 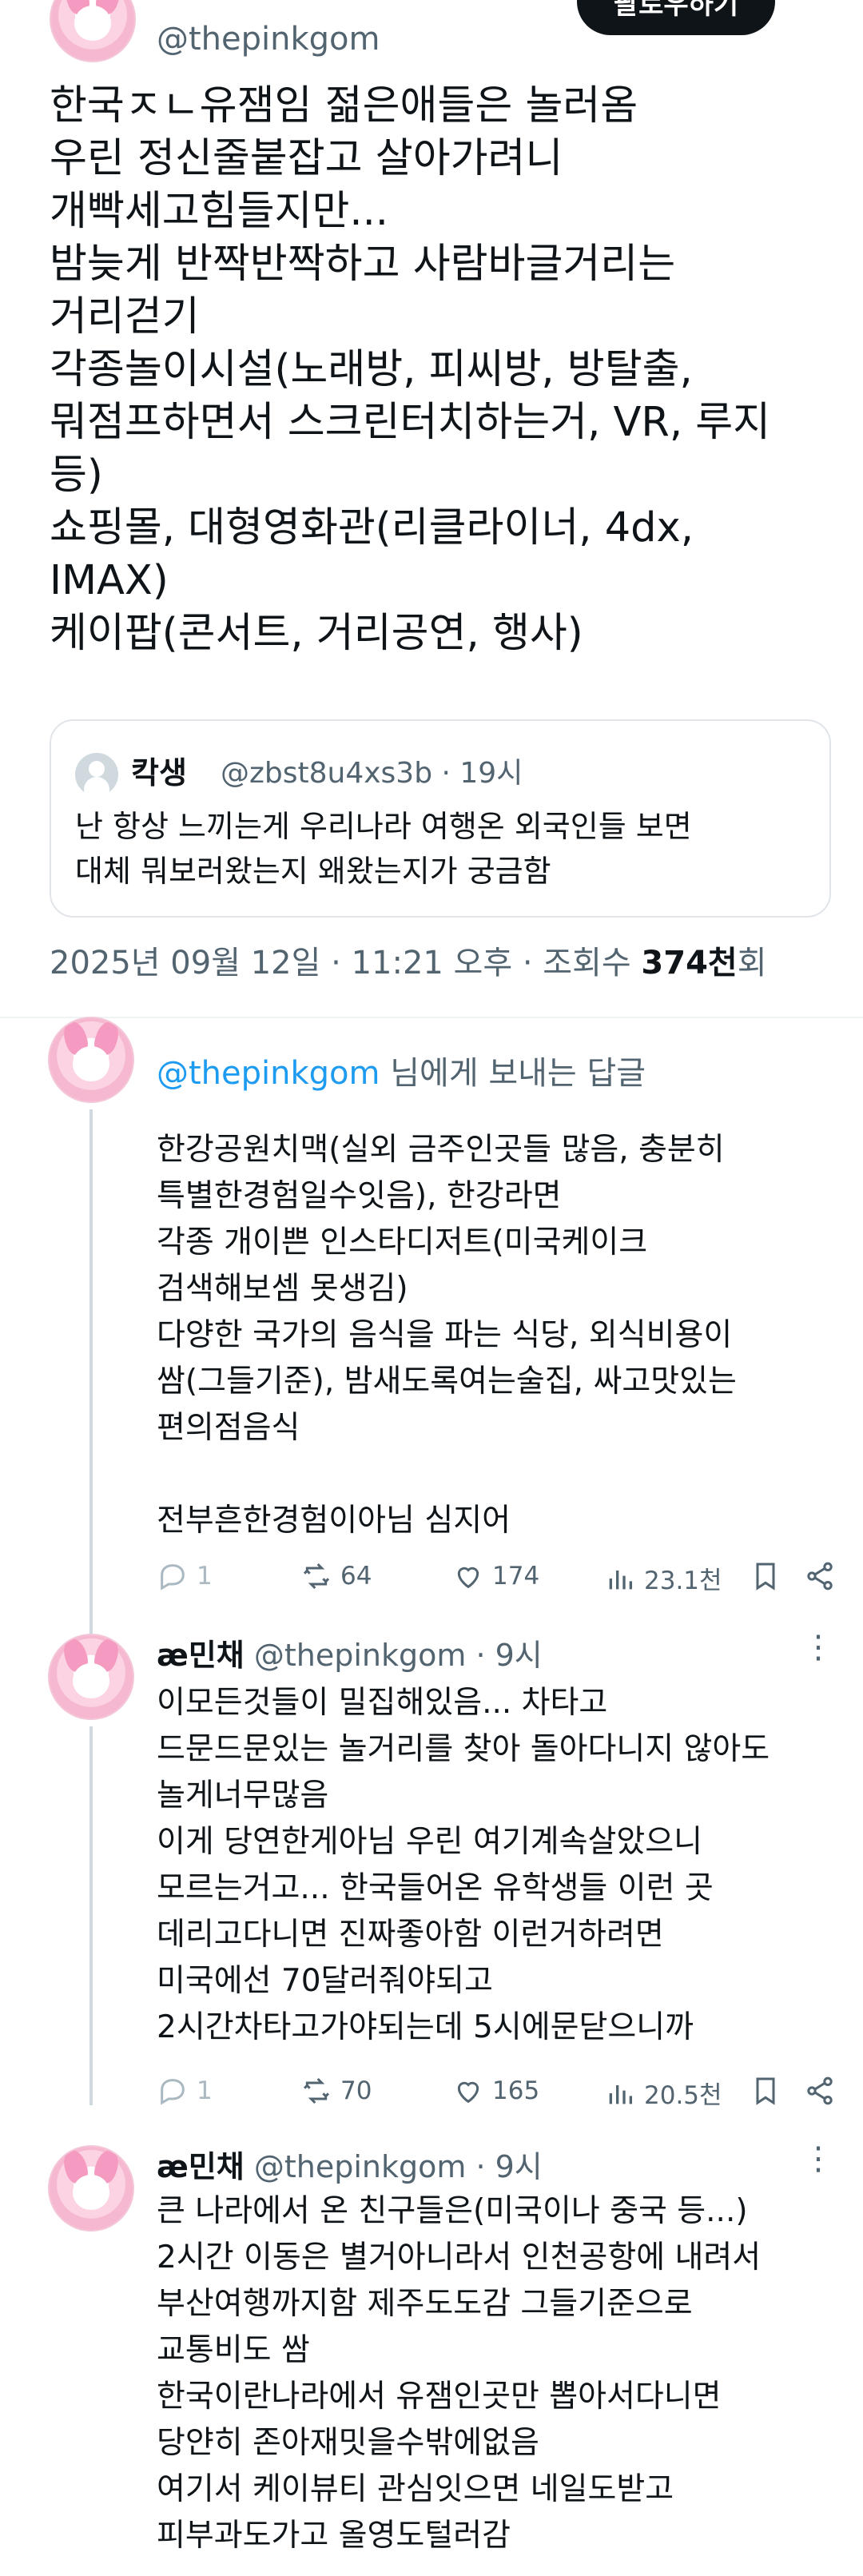 I want to click on post-line: IMAX), so click(x=109, y=580).